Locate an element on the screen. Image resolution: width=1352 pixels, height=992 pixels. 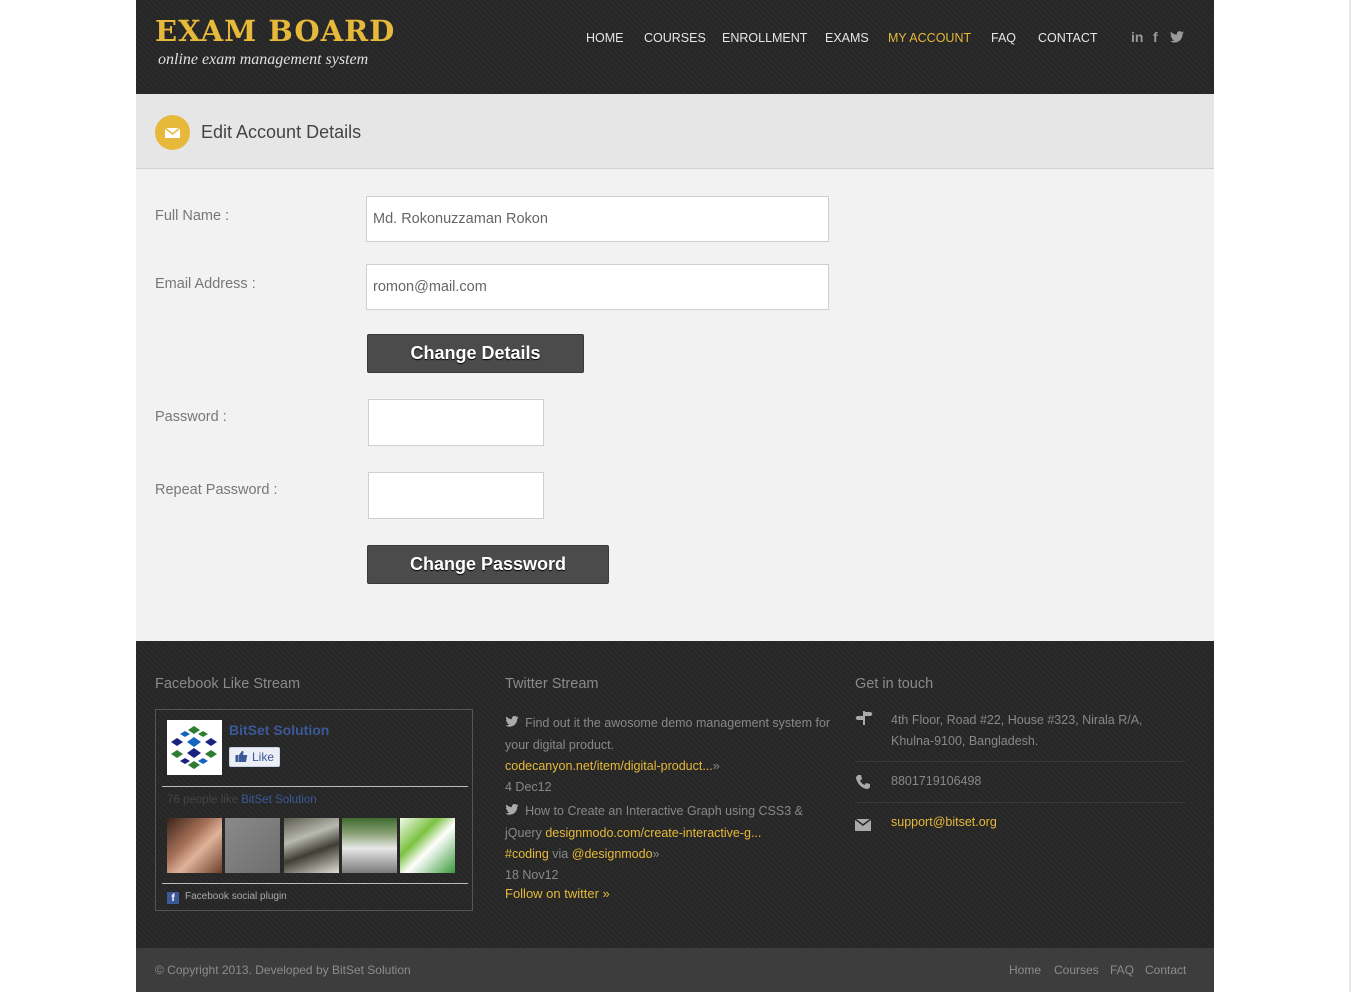
full-name-label: Full Name : is located at coordinates (192, 216).